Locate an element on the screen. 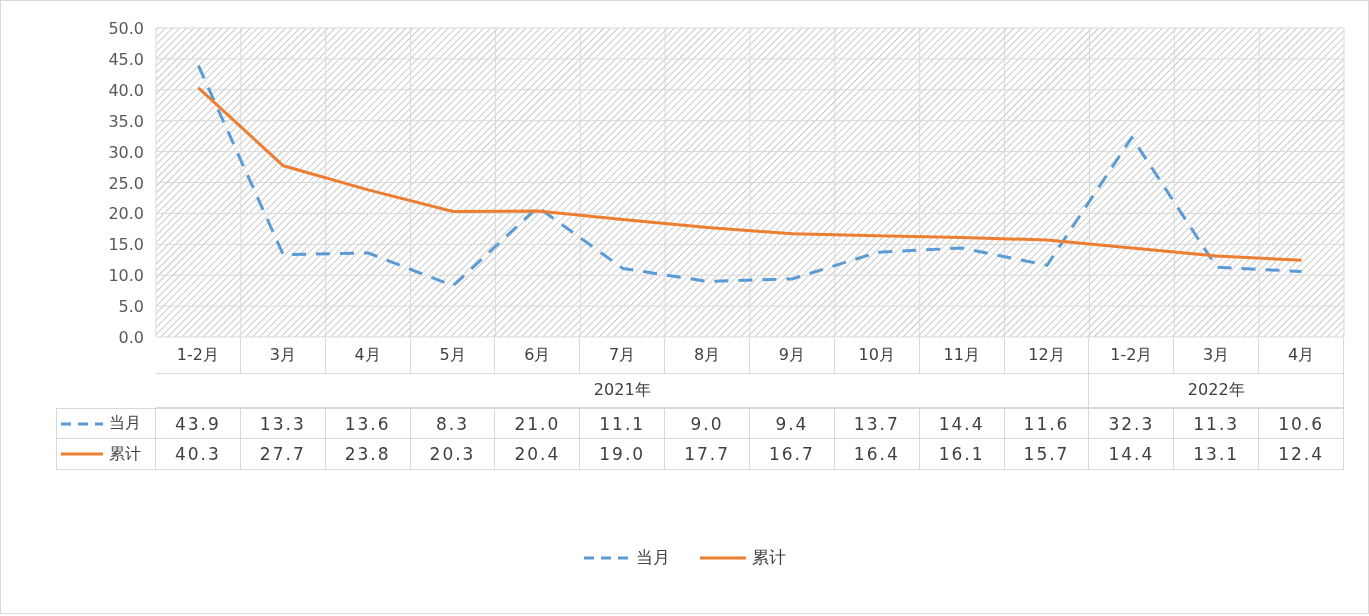 The width and height of the screenshot is (1369, 616). table-cell: 23.8 is located at coordinates (368, 454).